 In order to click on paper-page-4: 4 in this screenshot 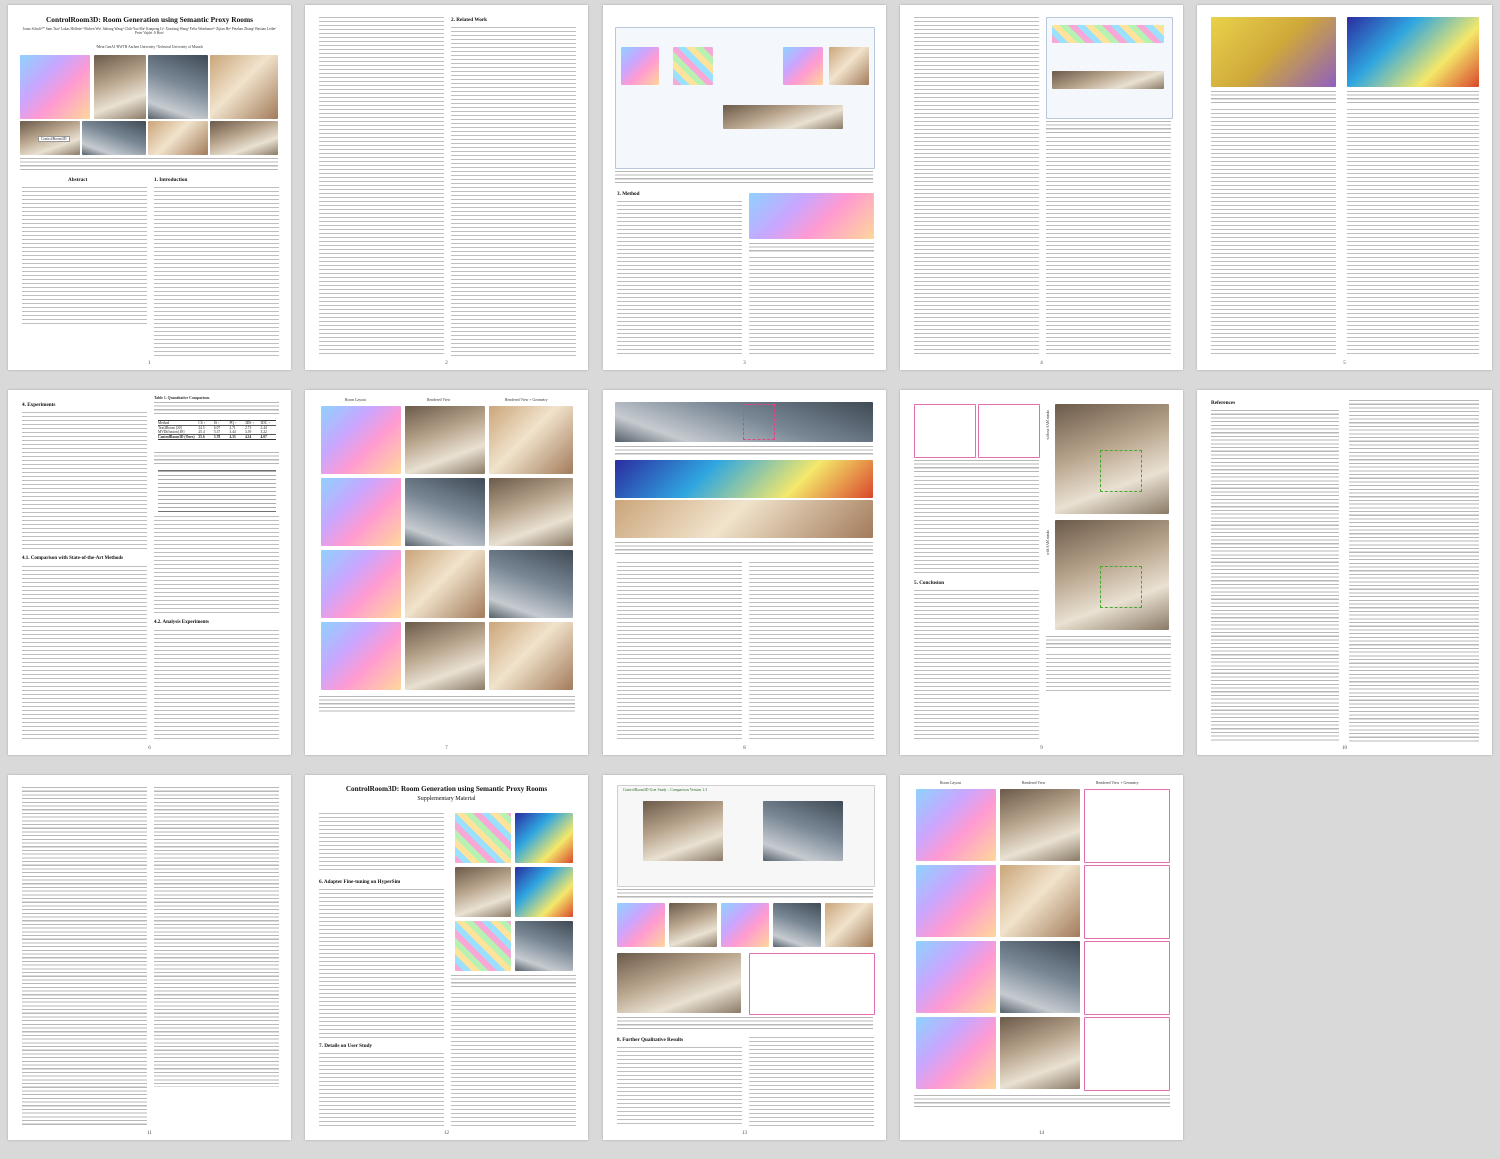, I will do `click(1041, 187)`.